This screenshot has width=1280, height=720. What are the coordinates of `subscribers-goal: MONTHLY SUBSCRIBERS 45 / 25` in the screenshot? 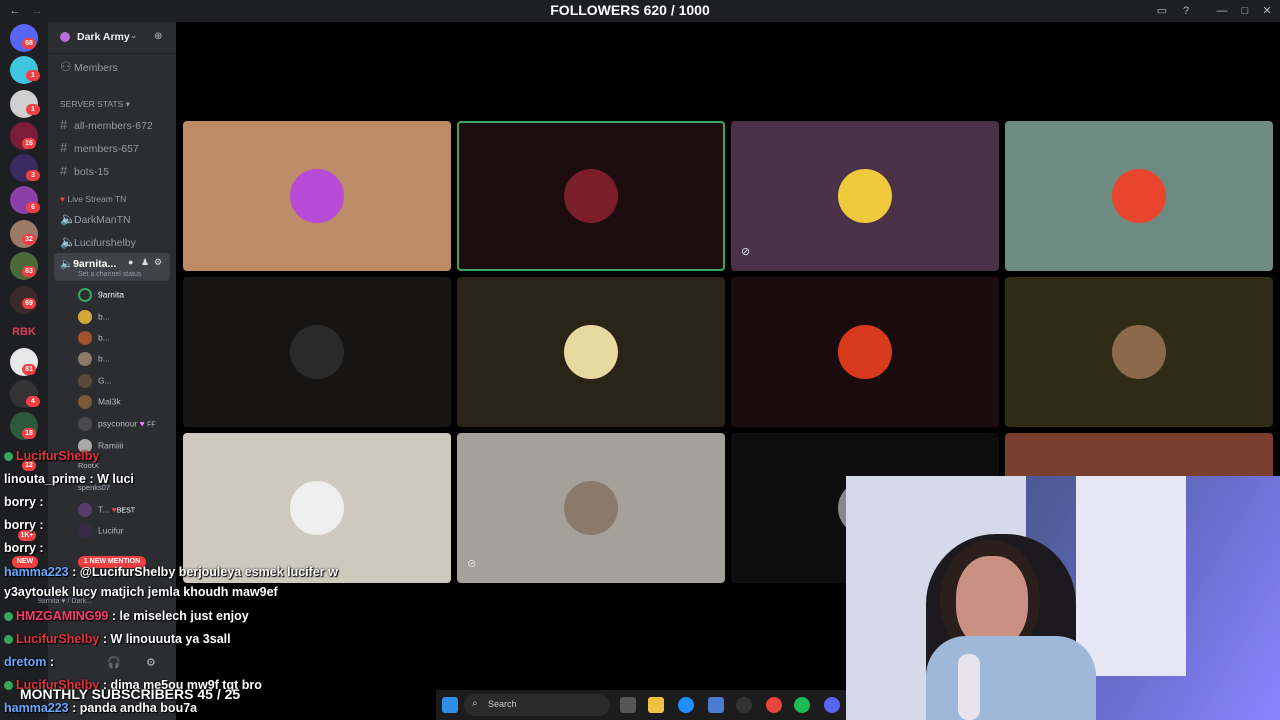 It's located at (130, 694).